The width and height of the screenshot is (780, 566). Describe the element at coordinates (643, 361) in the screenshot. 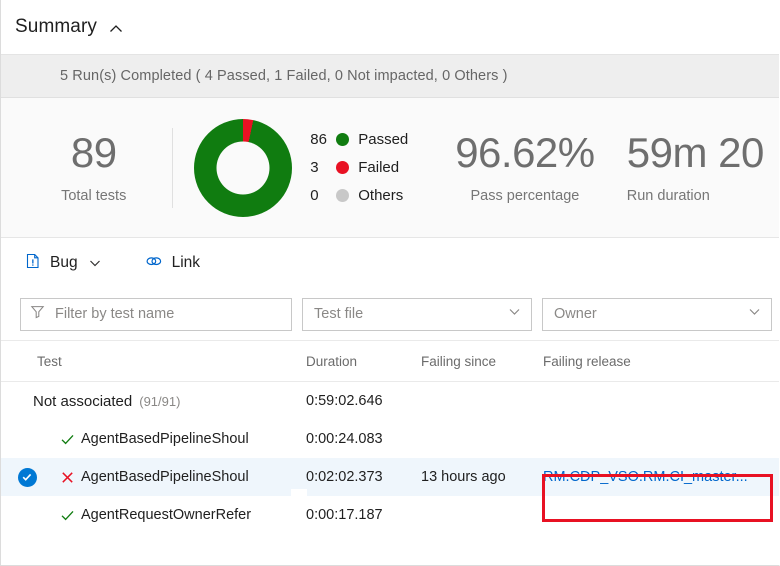

I see `column-header-failing-release: Failing release` at that location.